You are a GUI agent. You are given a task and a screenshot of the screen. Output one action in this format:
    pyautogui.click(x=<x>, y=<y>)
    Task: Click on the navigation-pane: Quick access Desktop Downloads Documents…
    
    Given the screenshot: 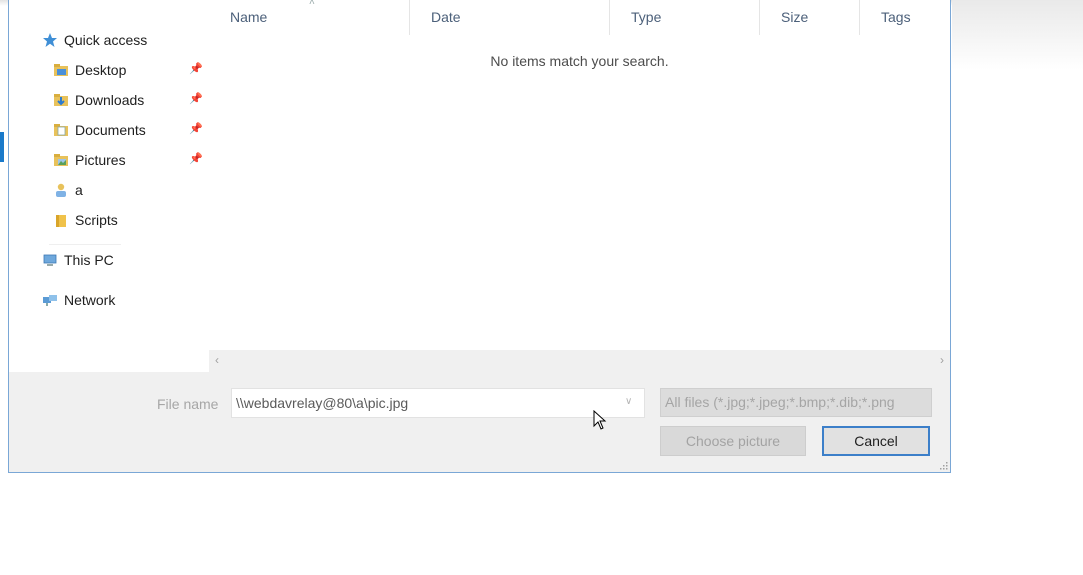 What is the action you would take?
    pyautogui.click(x=109, y=186)
    